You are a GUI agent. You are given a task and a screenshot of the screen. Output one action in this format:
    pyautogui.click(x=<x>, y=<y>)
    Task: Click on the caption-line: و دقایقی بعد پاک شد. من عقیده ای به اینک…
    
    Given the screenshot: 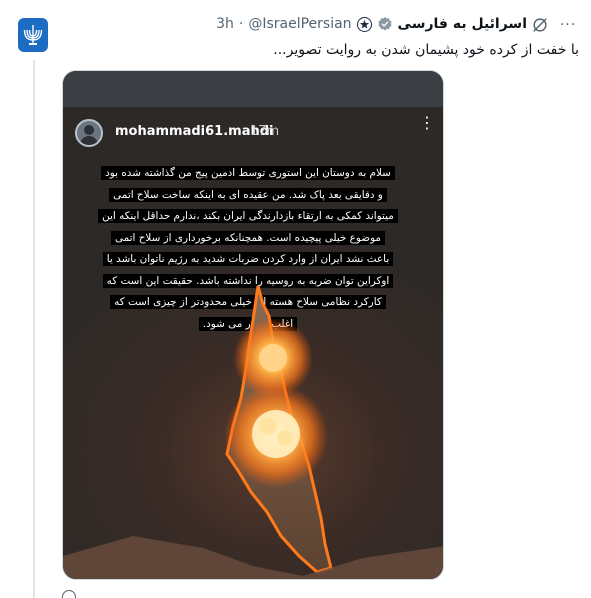 What is the action you would take?
    pyautogui.click(x=248, y=194)
    